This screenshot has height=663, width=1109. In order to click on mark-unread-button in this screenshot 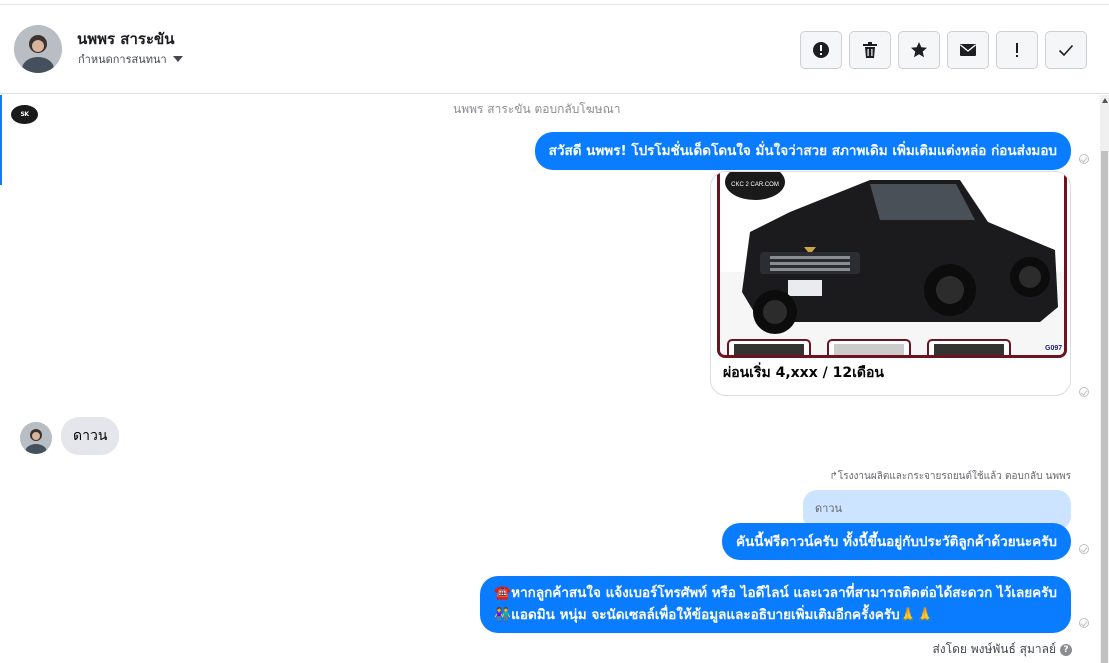, I will do `click(968, 50)`.